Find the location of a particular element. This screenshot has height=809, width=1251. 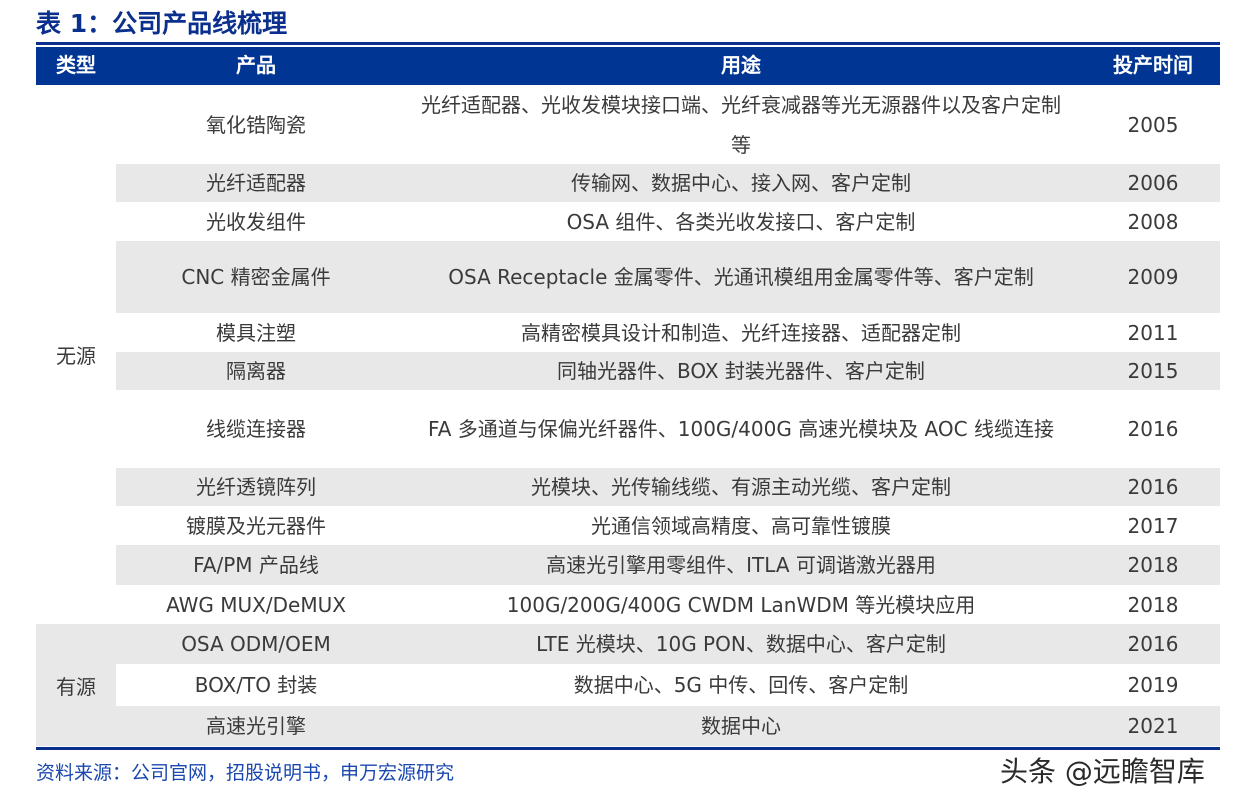

table-row: 镀膜及光元器件 光通信领域高精度、高可靠性镀膜 2017 is located at coordinates (628, 525).